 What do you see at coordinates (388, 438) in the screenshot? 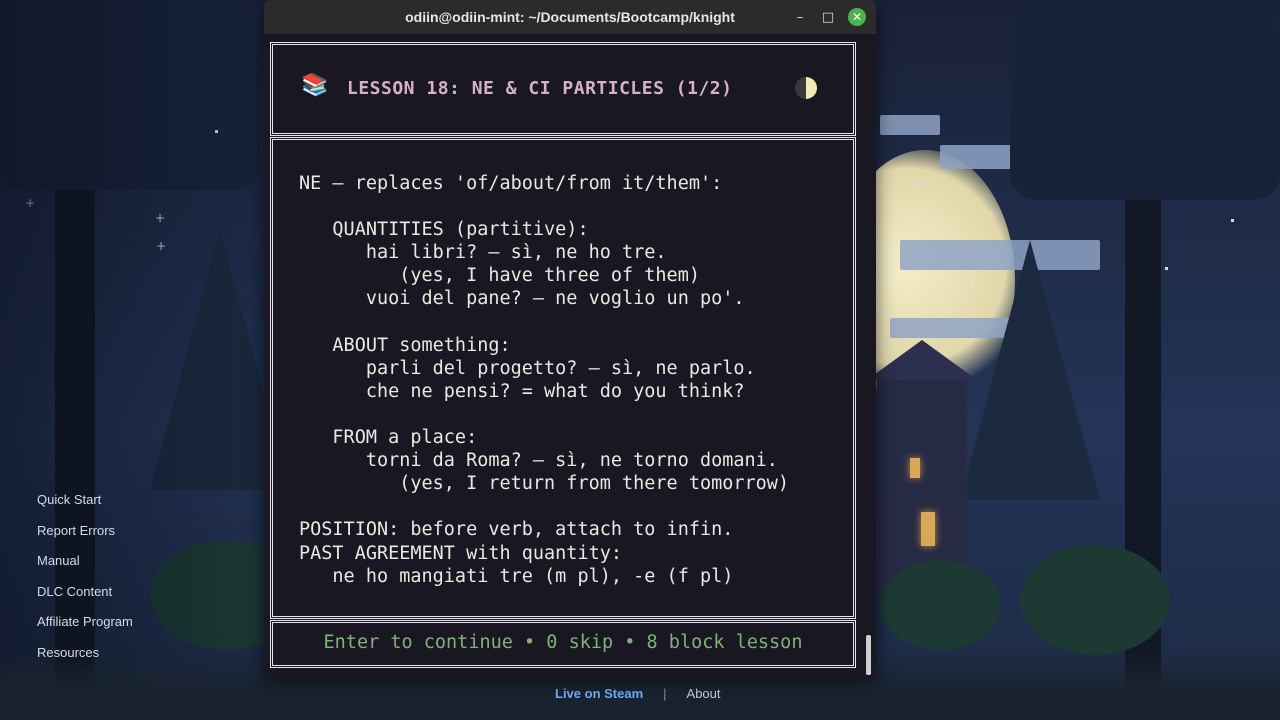
I see `lesson-line: FROM a place:` at bounding box center [388, 438].